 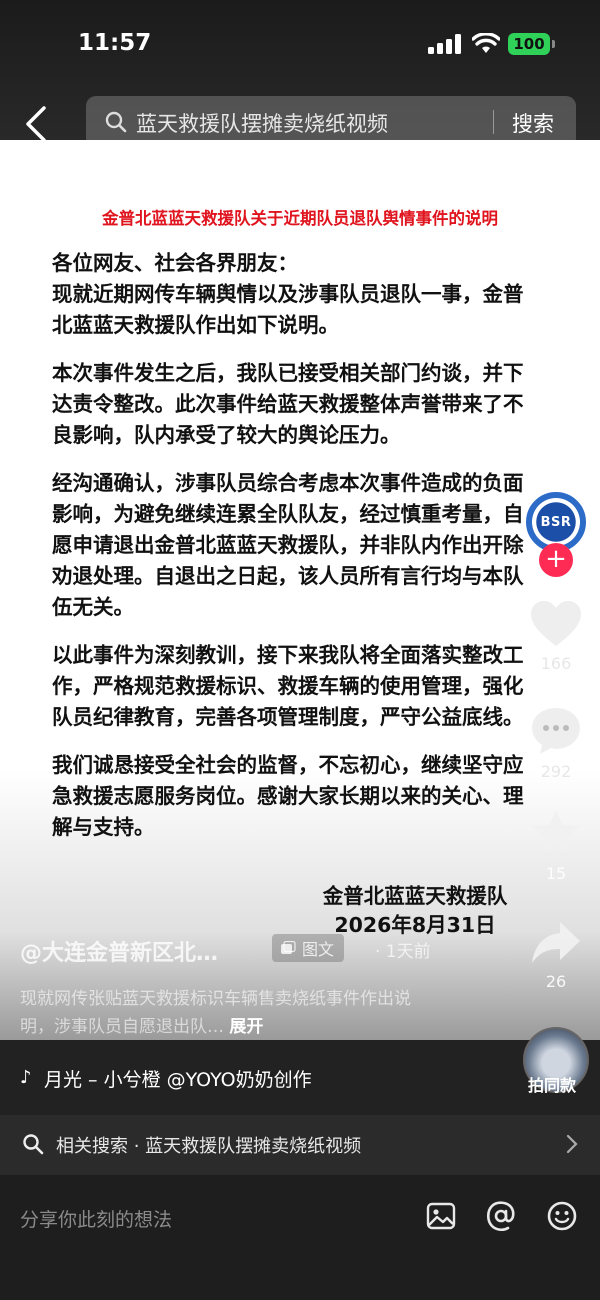 I want to click on battery-level: 100, so click(x=529, y=44).